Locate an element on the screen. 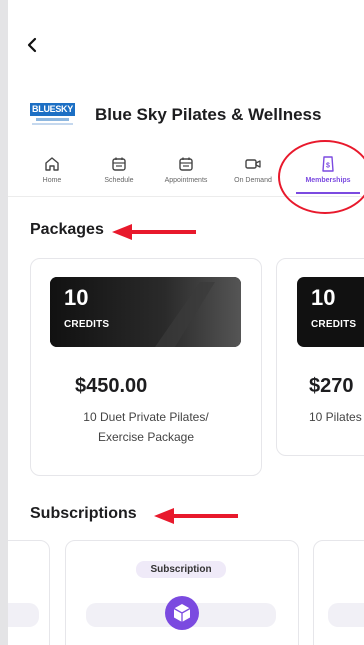 Image resolution: width=364 pixels, height=645 pixels. subscriptions-heading: Subscriptions is located at coordinates (83, 513).